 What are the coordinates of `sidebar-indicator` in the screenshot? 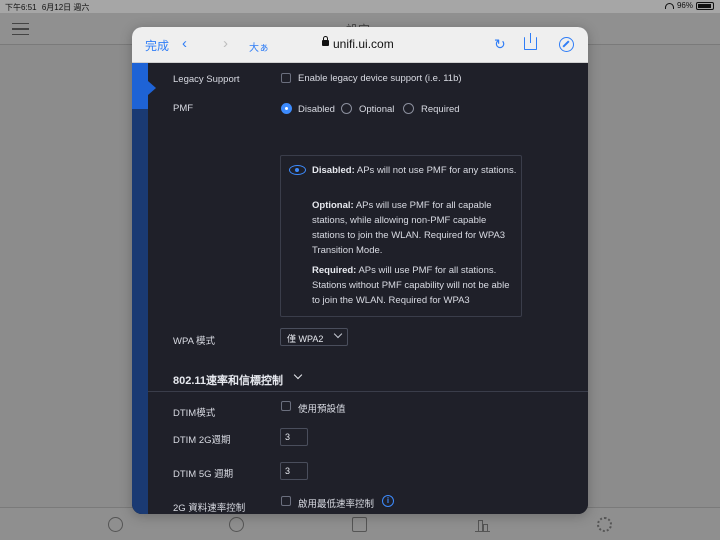 It's located at (152, 88).